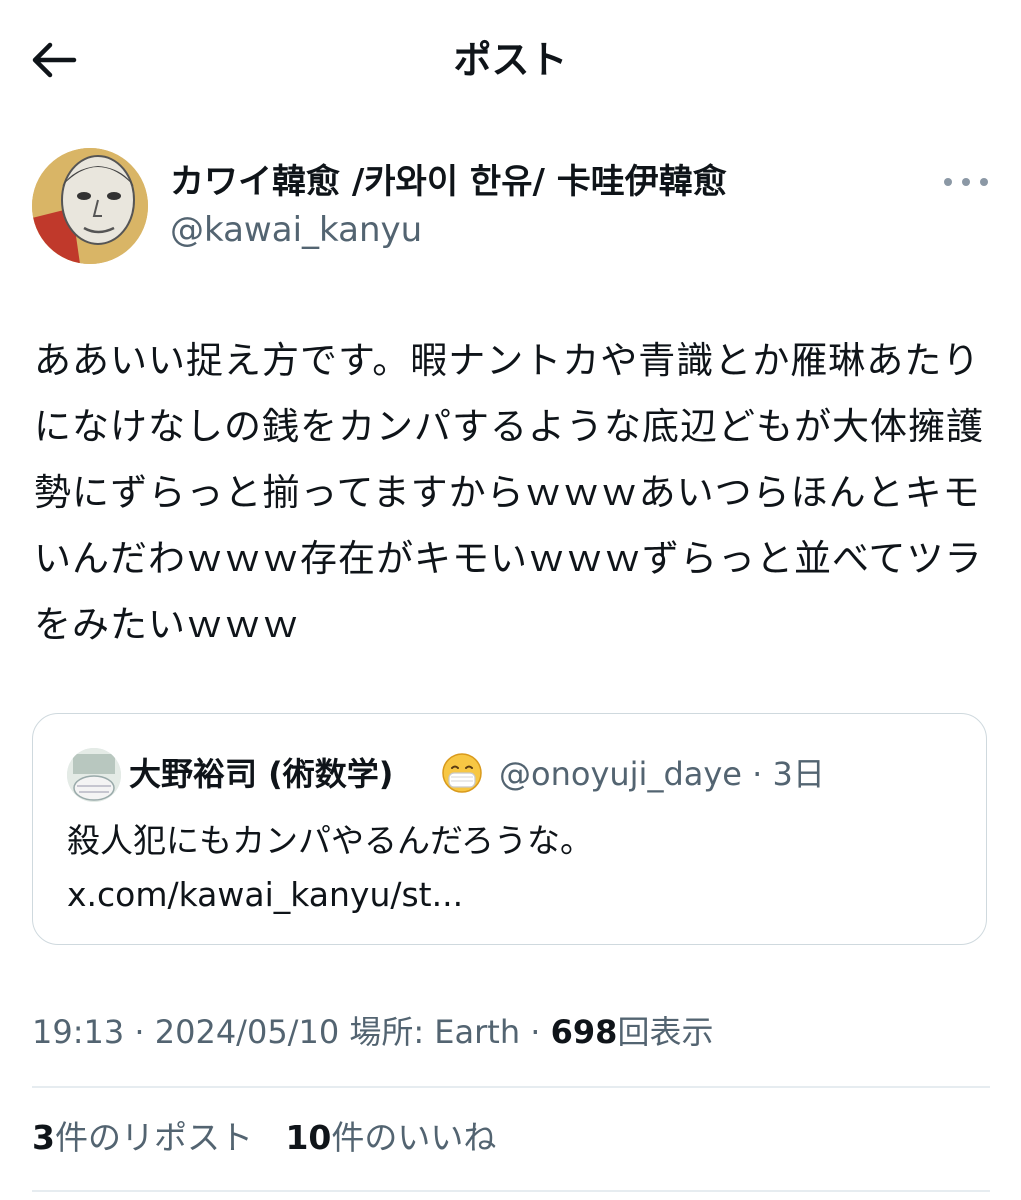  I want to click on face-with-medical-mask-icon, so click(462, 773).